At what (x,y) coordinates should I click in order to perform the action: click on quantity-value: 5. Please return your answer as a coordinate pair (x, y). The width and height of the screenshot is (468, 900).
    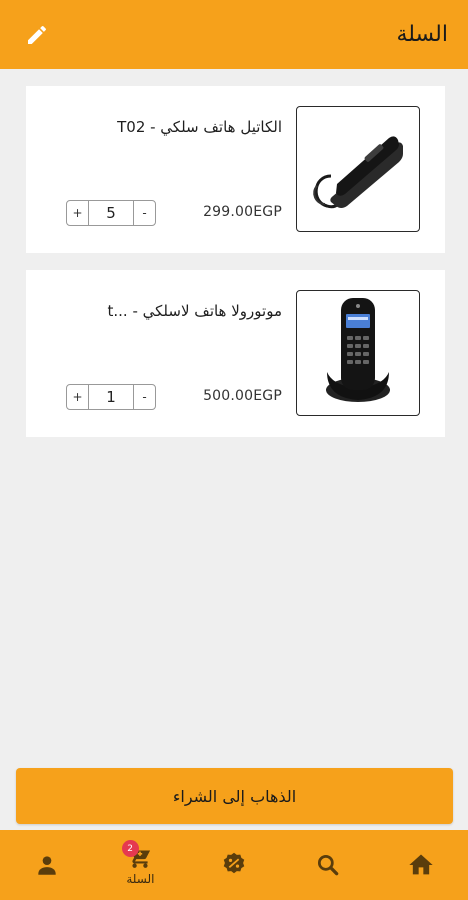
    Looking at the image, I should click on (111, 213).